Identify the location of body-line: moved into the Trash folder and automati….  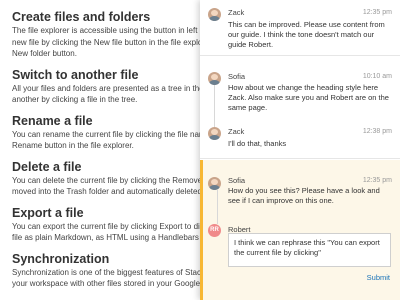
(107, 191).